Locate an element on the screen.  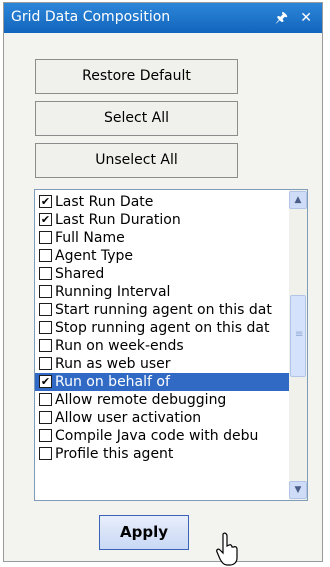
apply-button: Apply is located at coordinates (144, 532).